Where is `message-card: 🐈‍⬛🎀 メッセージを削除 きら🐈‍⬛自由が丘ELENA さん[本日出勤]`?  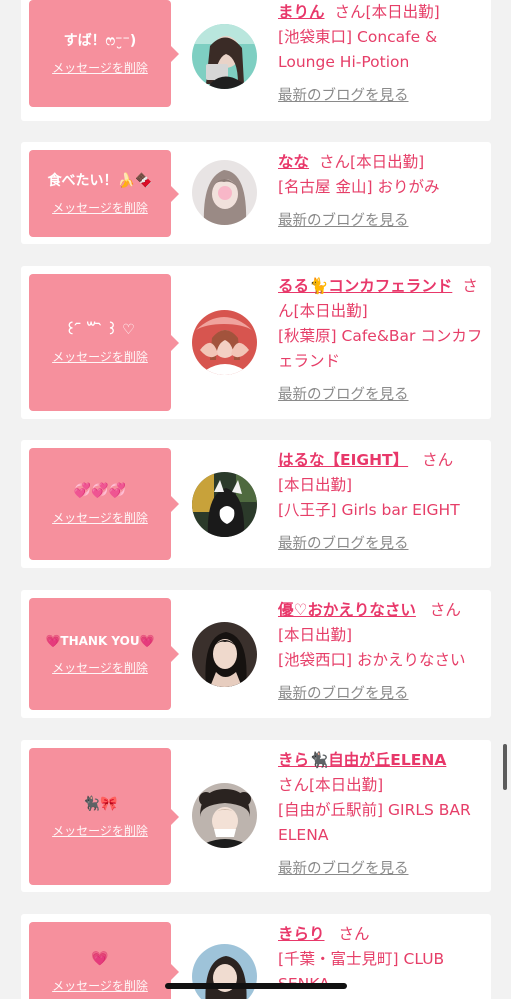
message-card: 🐈‍⬛🎀 メッセージを削除 きら🐈‍⬛自由が丘ELENA さん[本日出勤] is located at coordinates (256, 816).